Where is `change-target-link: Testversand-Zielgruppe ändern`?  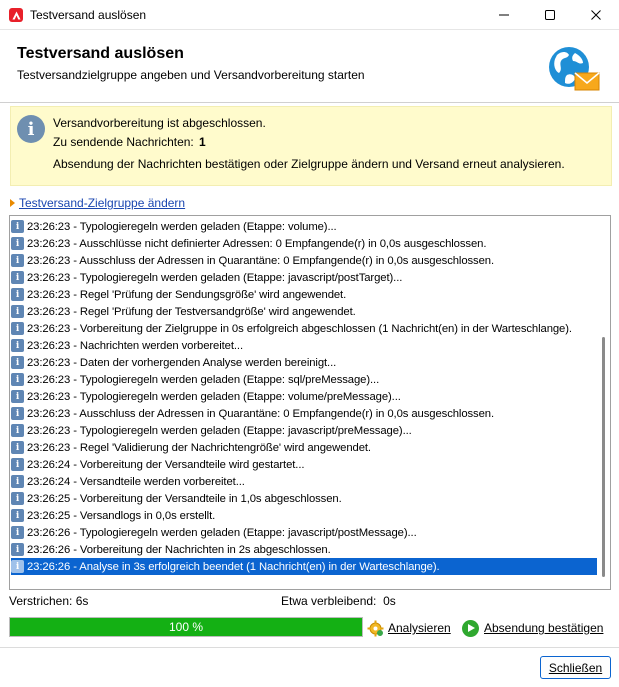
change-target-link: Testversand-Zielgruppe ändern is located at coordinates (97, 203).